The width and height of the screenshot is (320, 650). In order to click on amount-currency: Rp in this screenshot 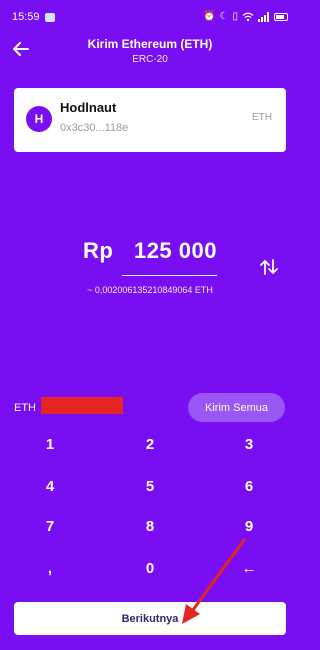, I will do `click(98, 250)`.